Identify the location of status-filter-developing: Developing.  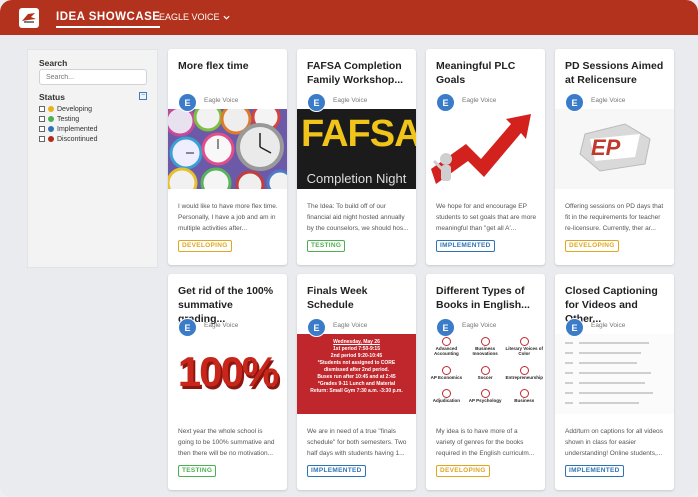
(68, 109).